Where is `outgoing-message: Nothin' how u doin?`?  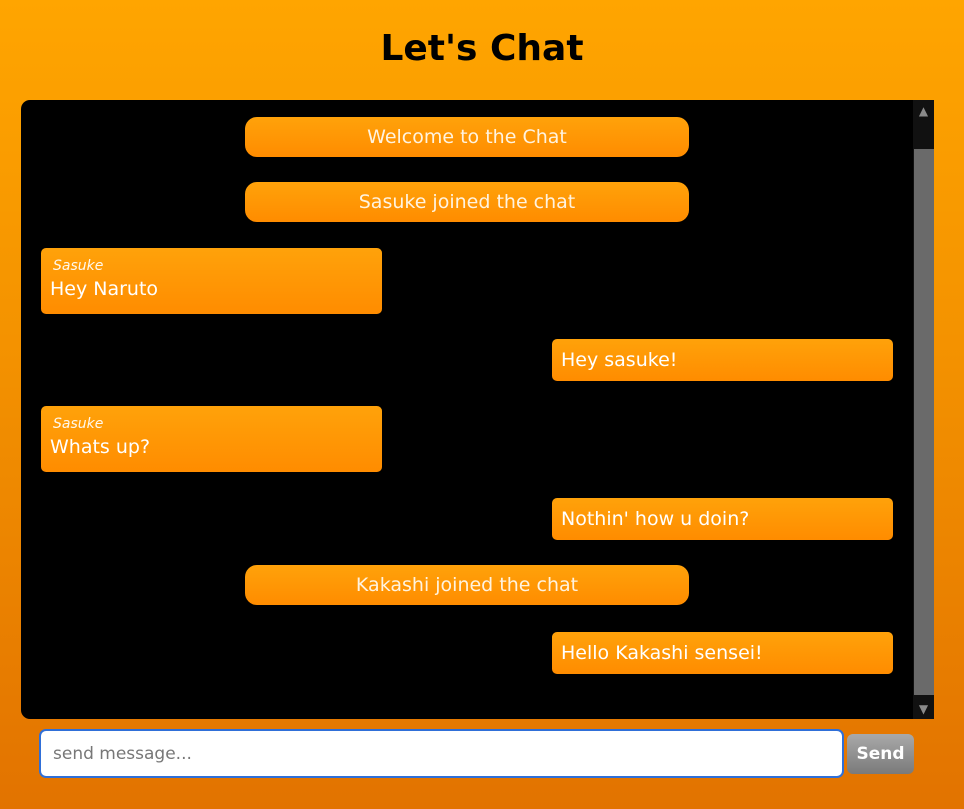
outgoing-message: Nothin' how u doin? is located at coordinates (722, 519).